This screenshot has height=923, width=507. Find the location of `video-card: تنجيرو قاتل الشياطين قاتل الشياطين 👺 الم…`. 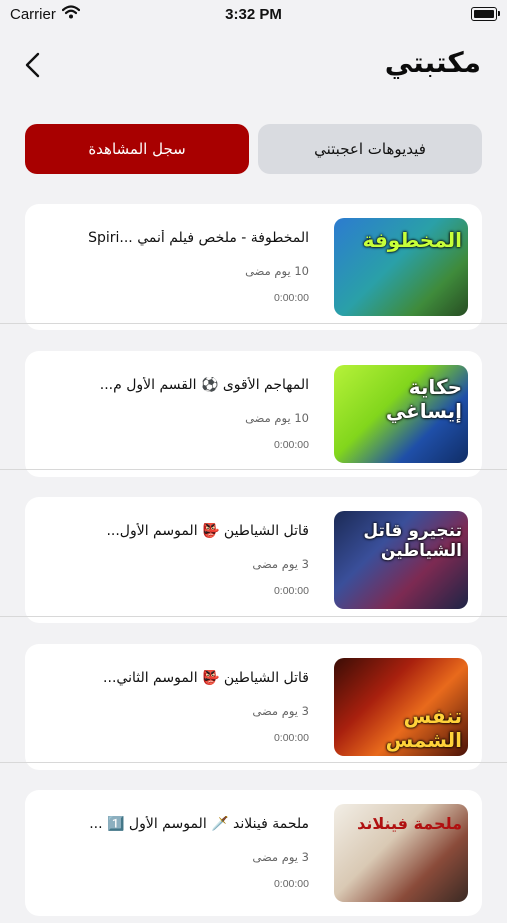

video-card: تنجيرو قاتل الشياطين قاتل الشياطين 👺 الم… is located at coordinates (253, 560).